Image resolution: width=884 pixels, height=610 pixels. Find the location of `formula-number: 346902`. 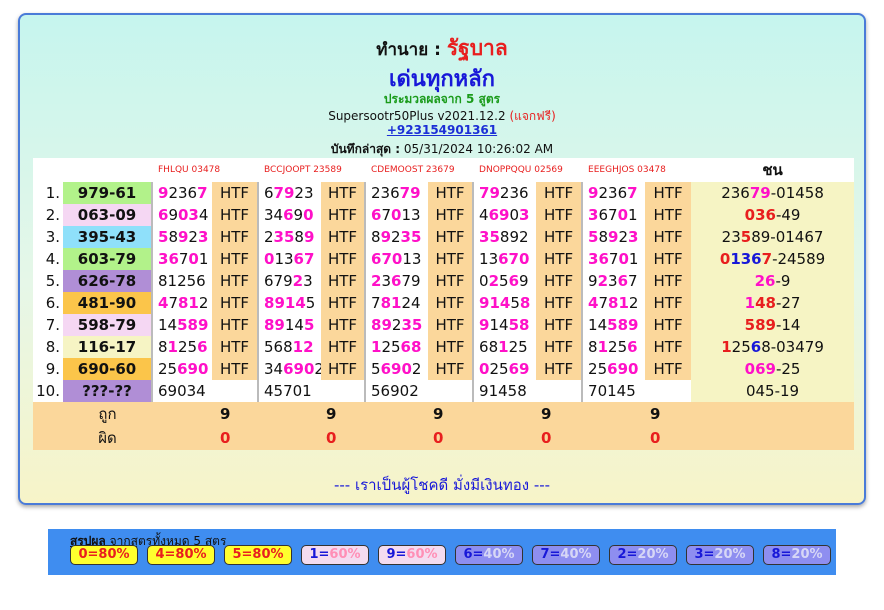

formula-number: 346902 is located at coordinates (289, 369).